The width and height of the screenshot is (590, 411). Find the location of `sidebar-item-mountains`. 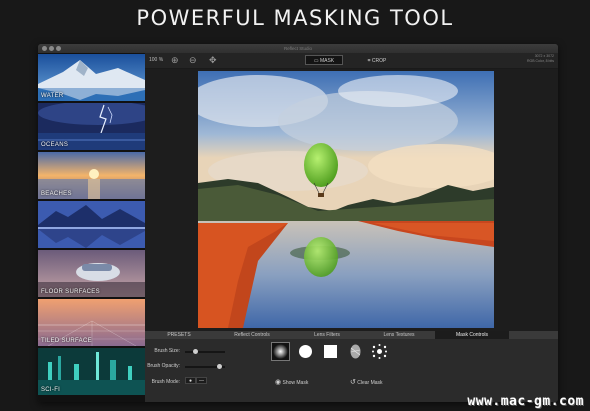

sidebar-item-mountains is located at coordinates (91, 224).